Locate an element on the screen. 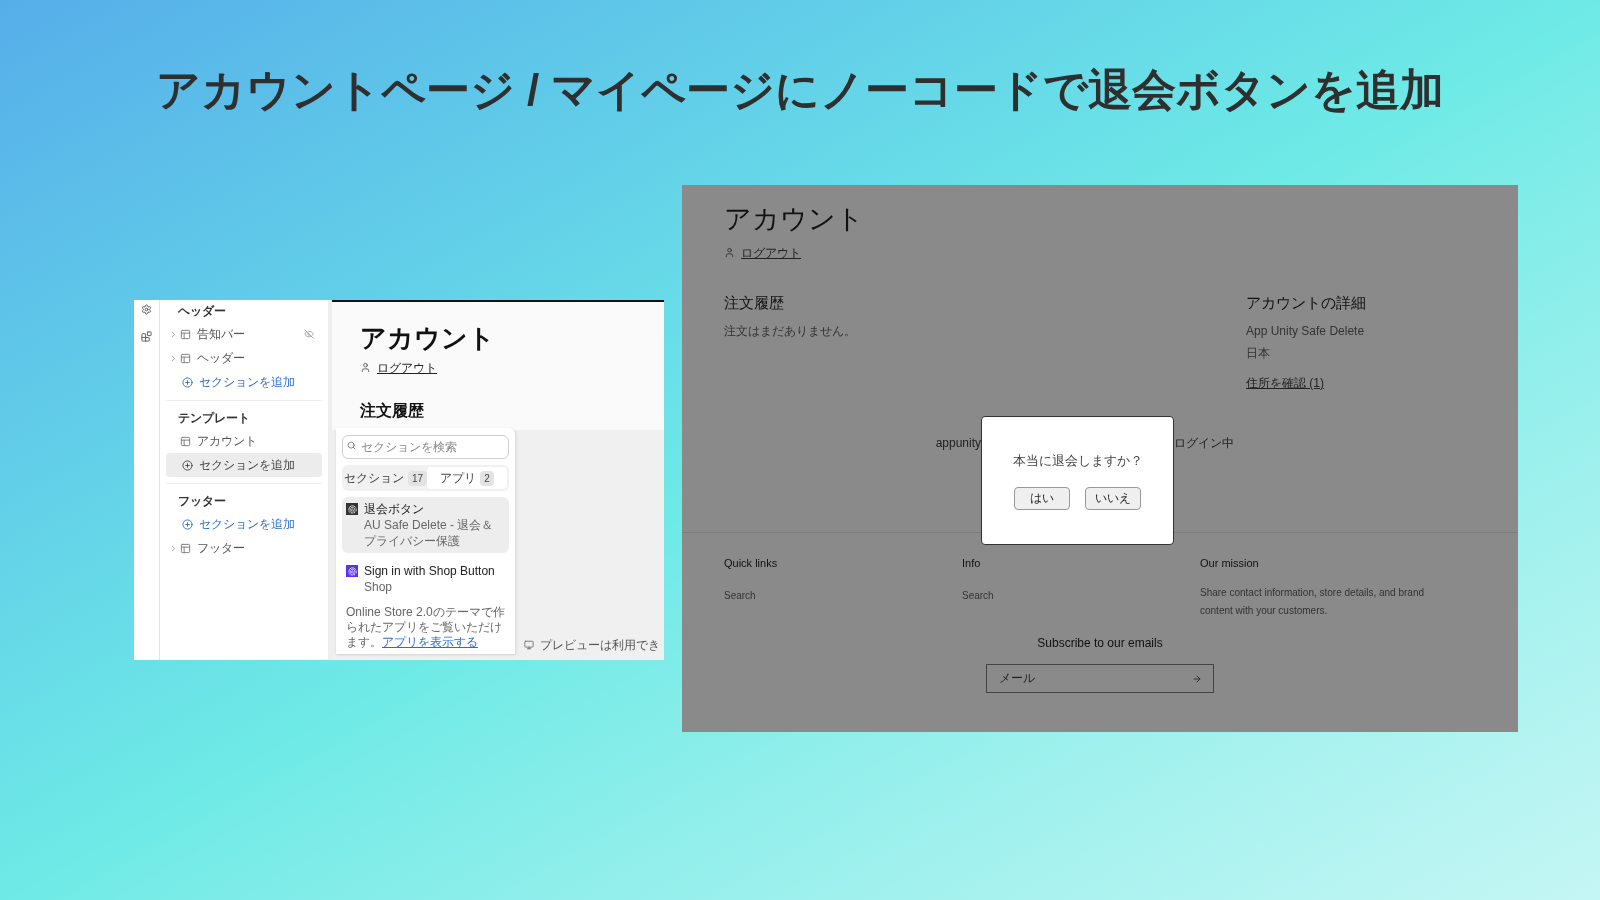 This screenshot has width=1600, height=900. headline: アカウントページ / マイページにノーコードで退会ボタンを追加 is located at coordinates (800, 90).